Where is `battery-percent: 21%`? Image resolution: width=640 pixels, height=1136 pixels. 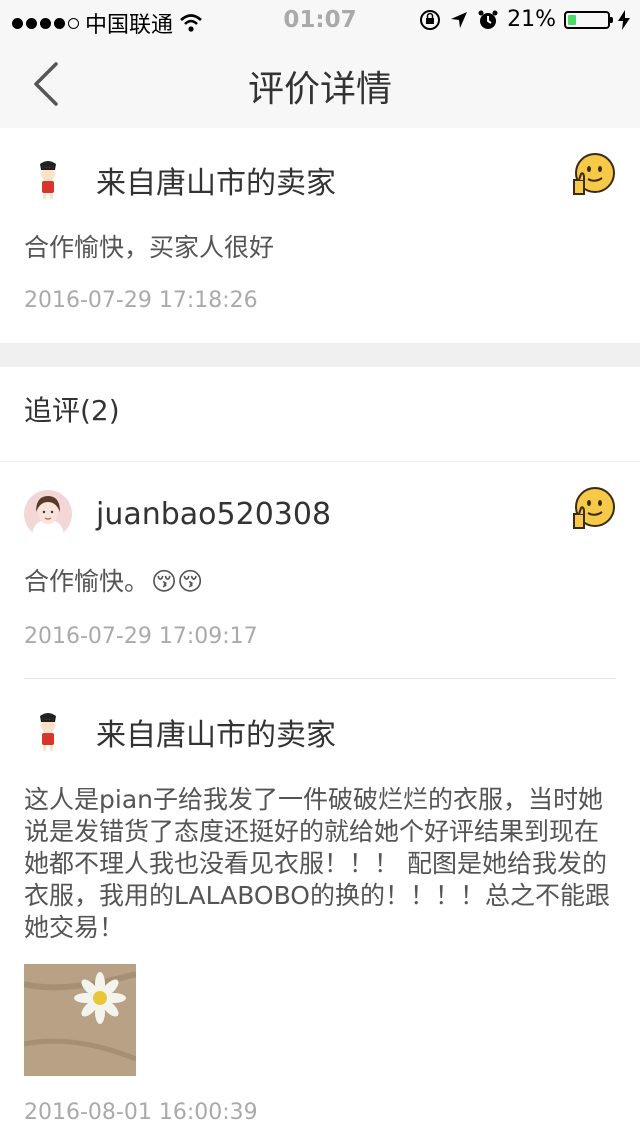 battery-percent: 21% is located at coordinates (531, 19).